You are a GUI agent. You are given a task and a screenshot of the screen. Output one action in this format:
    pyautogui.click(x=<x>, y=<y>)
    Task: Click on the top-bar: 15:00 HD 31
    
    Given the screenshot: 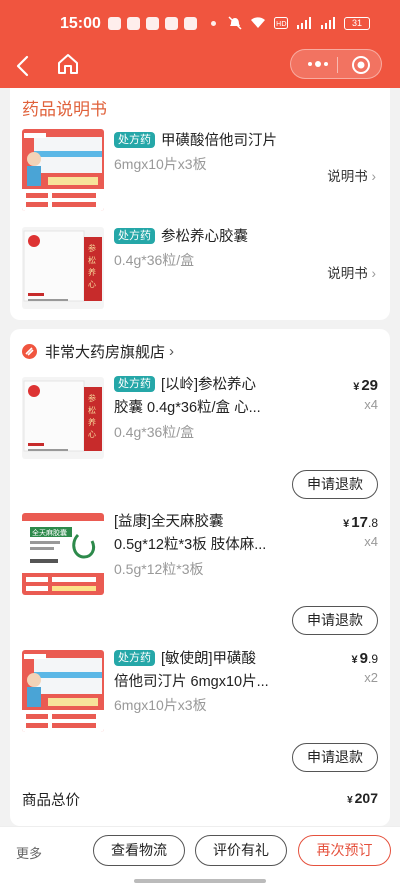 What is the action you would take?
    pyautogui.click(x=200, y=44)
    